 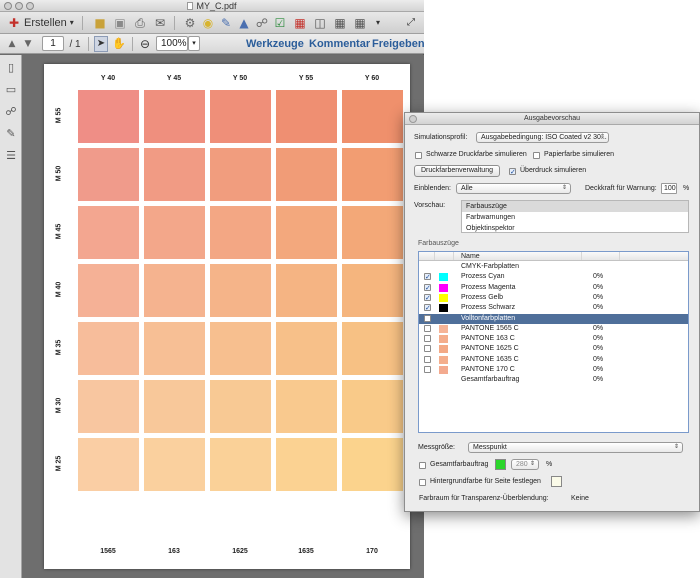 I want to click on separation-row: PANTONE 1565 C 0%, so click(x=553, y=329).